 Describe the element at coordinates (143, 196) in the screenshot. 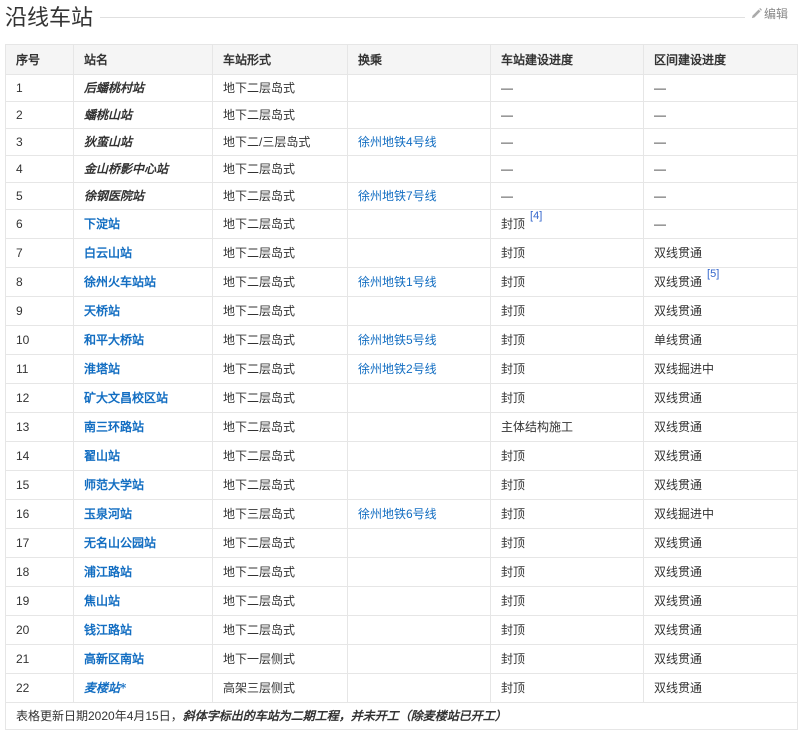

I see `station-name-cell: 徐钢医院站` at that location.